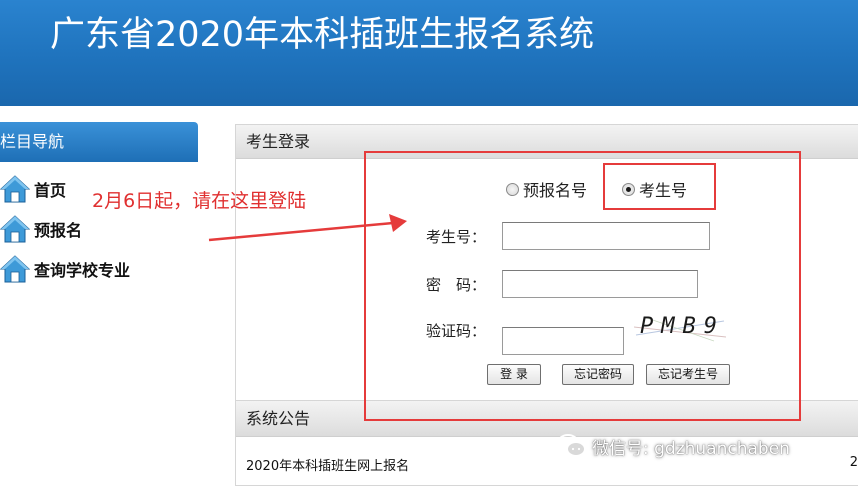 The width and height of the screenshot is (858, 486). Describe the element at coordinates (688, 374) in the screenshot. I see `forgot-exam-no-button: 忘记考生号` at that location.